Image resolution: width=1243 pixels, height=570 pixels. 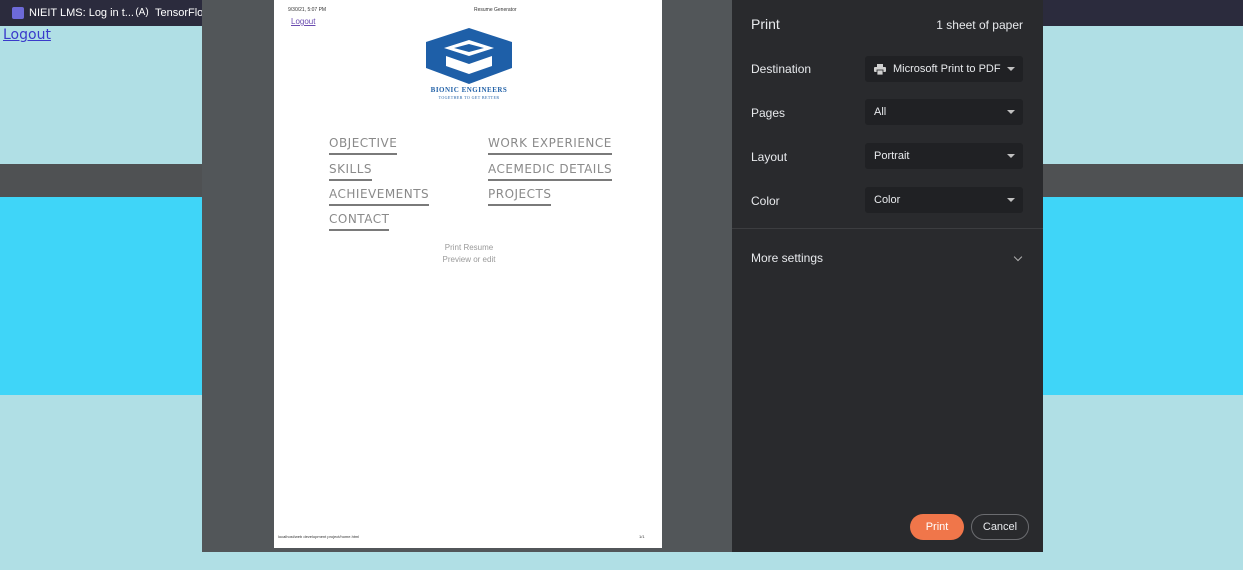 What do you see at coordinates (307, 10) in the screenshot?
I see `preview-header-date: 9/30/21, 5:07 PM` at bounding box center [307, 10].